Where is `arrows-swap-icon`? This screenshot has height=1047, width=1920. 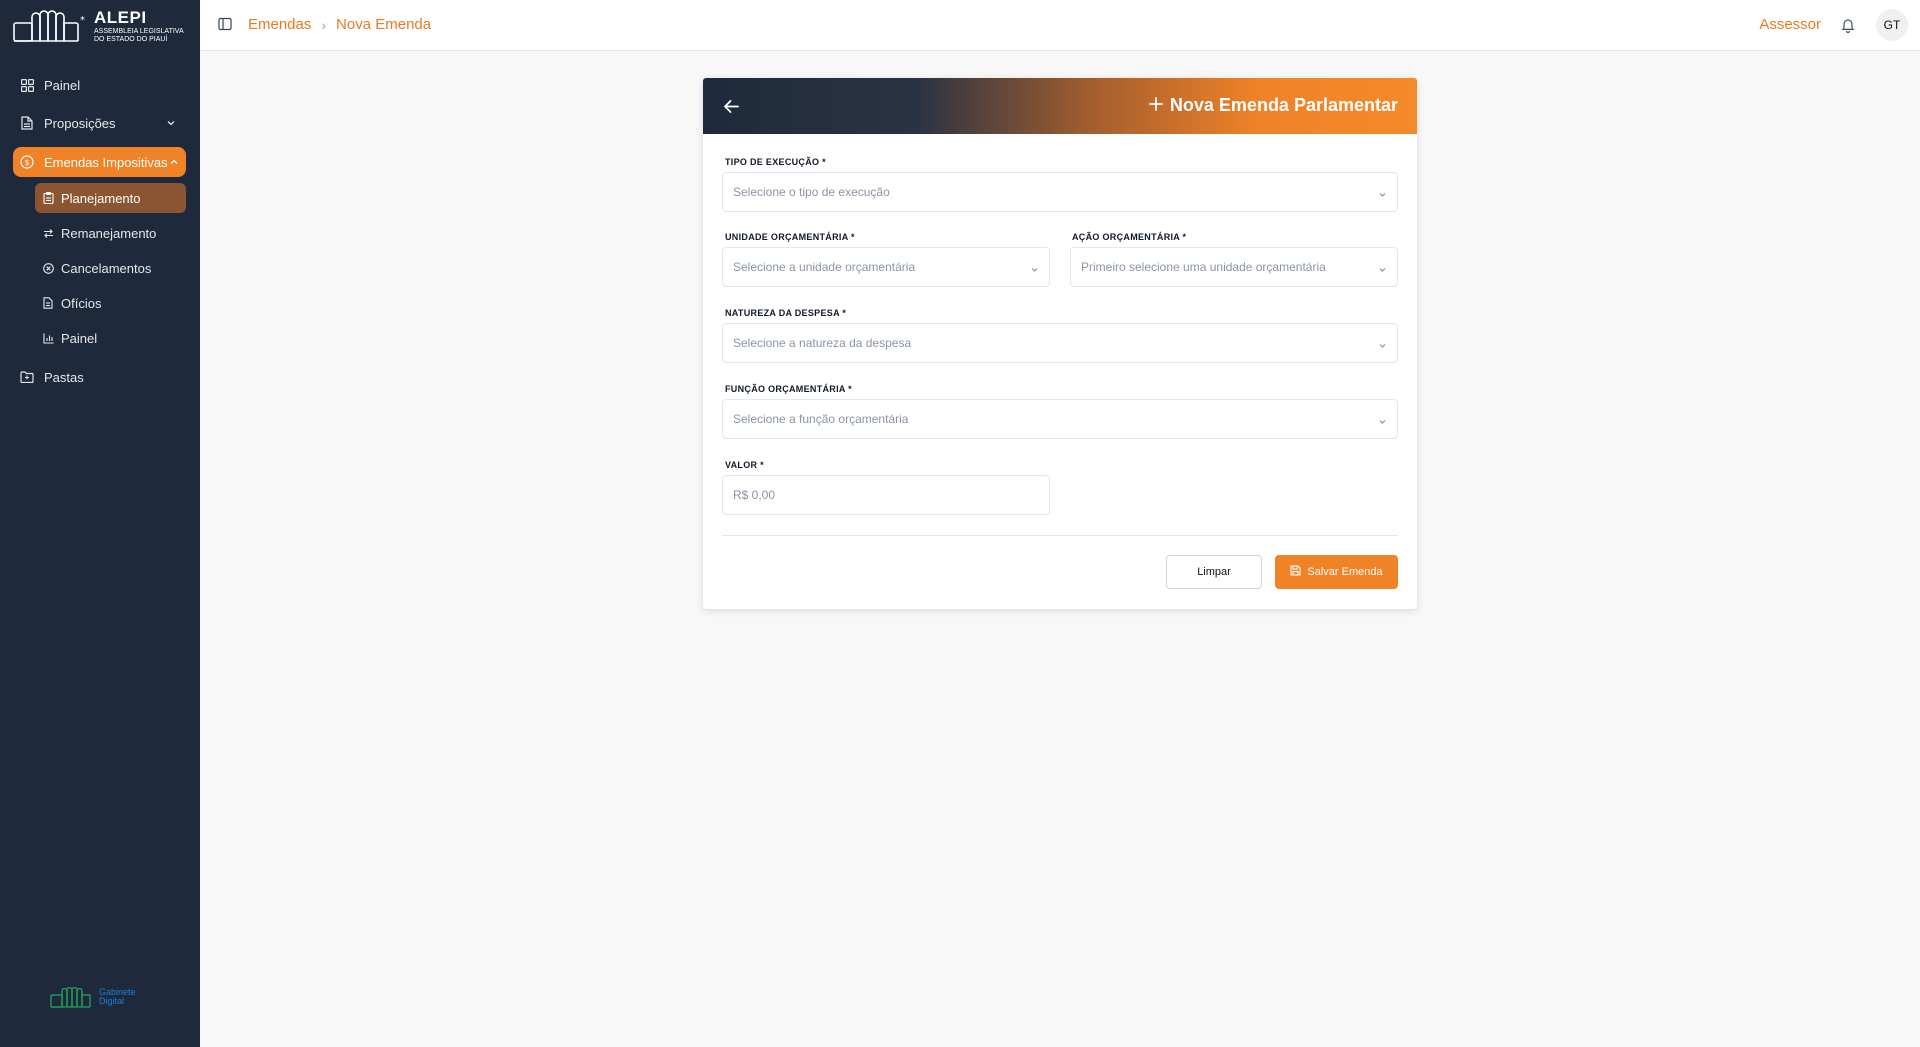
arrows-swap-icon is located at coordinates (48, 233).